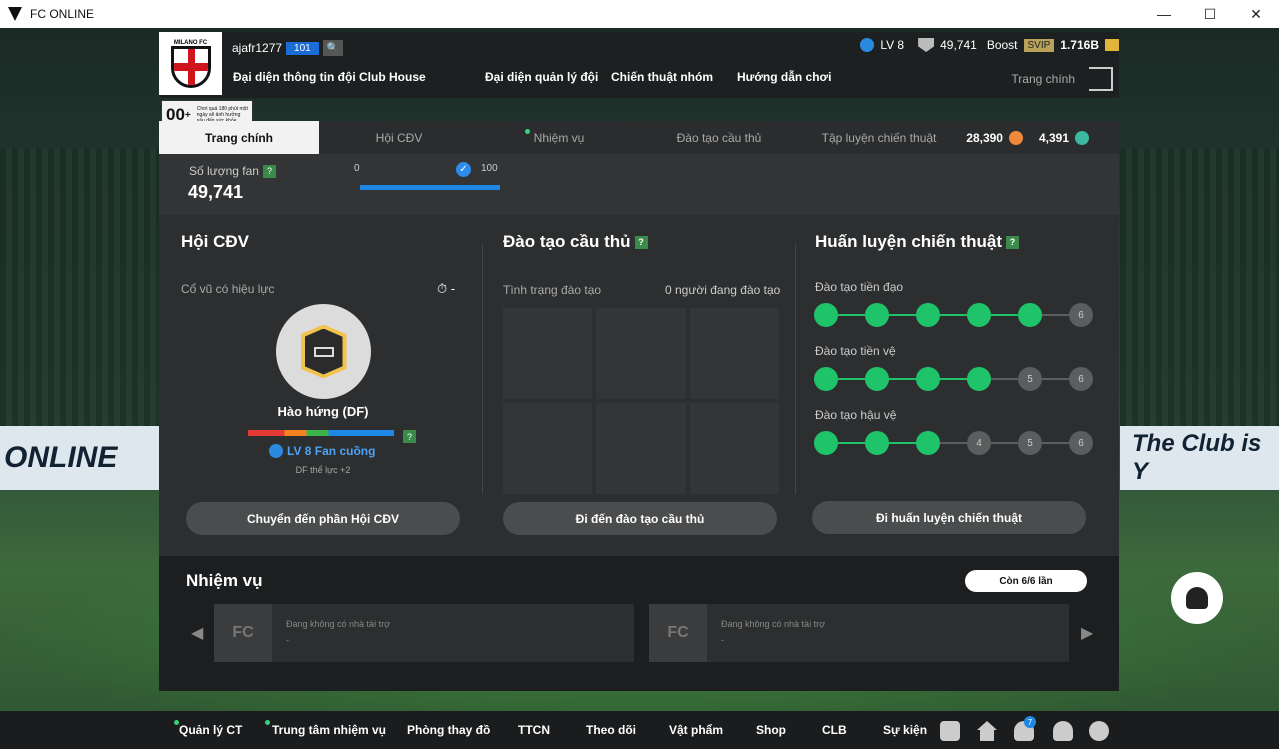  What do you see at coordinates (892, 45) in the screenshot?
I see `level-text: LV 8` at bounding box center [892, 45].